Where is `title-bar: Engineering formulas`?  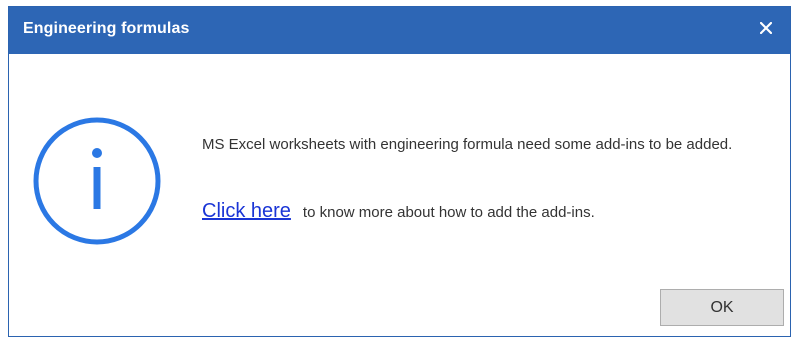
title-bar: Engineering formulas is located at coordinates (399, 30).